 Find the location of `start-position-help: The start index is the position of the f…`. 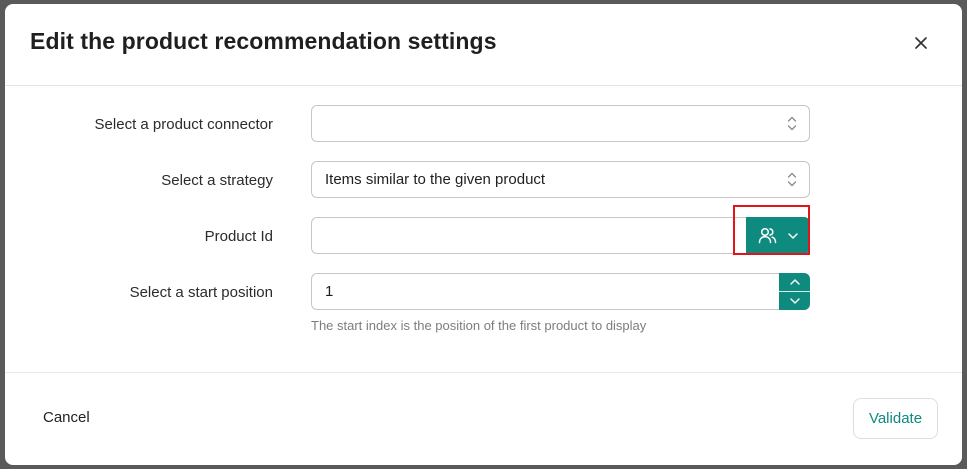

start-position-help: The start index is the position of the f… is located at coordinates (479, 325).